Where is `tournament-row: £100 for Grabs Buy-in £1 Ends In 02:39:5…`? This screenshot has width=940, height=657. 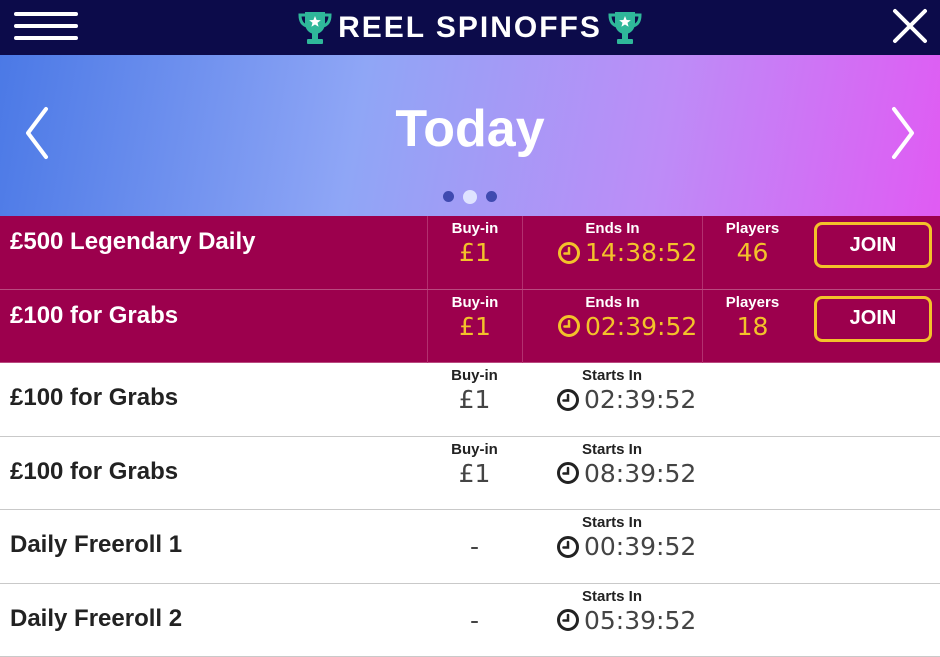
tournament-row: £100 for Grabs Buy-in £1 Ends In 02:39:5… is located at coordinates (470, 327).